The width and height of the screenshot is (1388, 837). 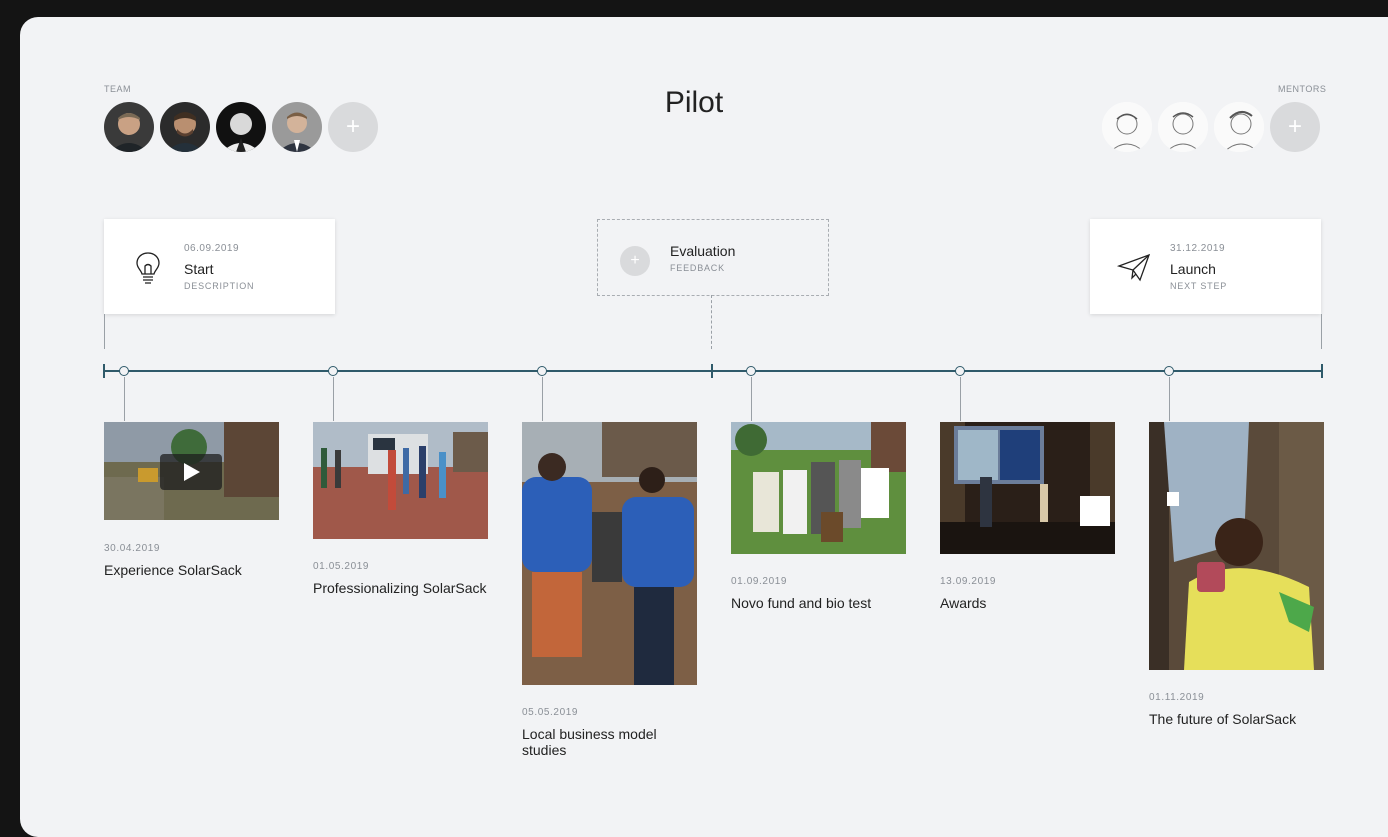 I want to click on video-thumbnail-experience-solarsack, so click(x=191, y=471).